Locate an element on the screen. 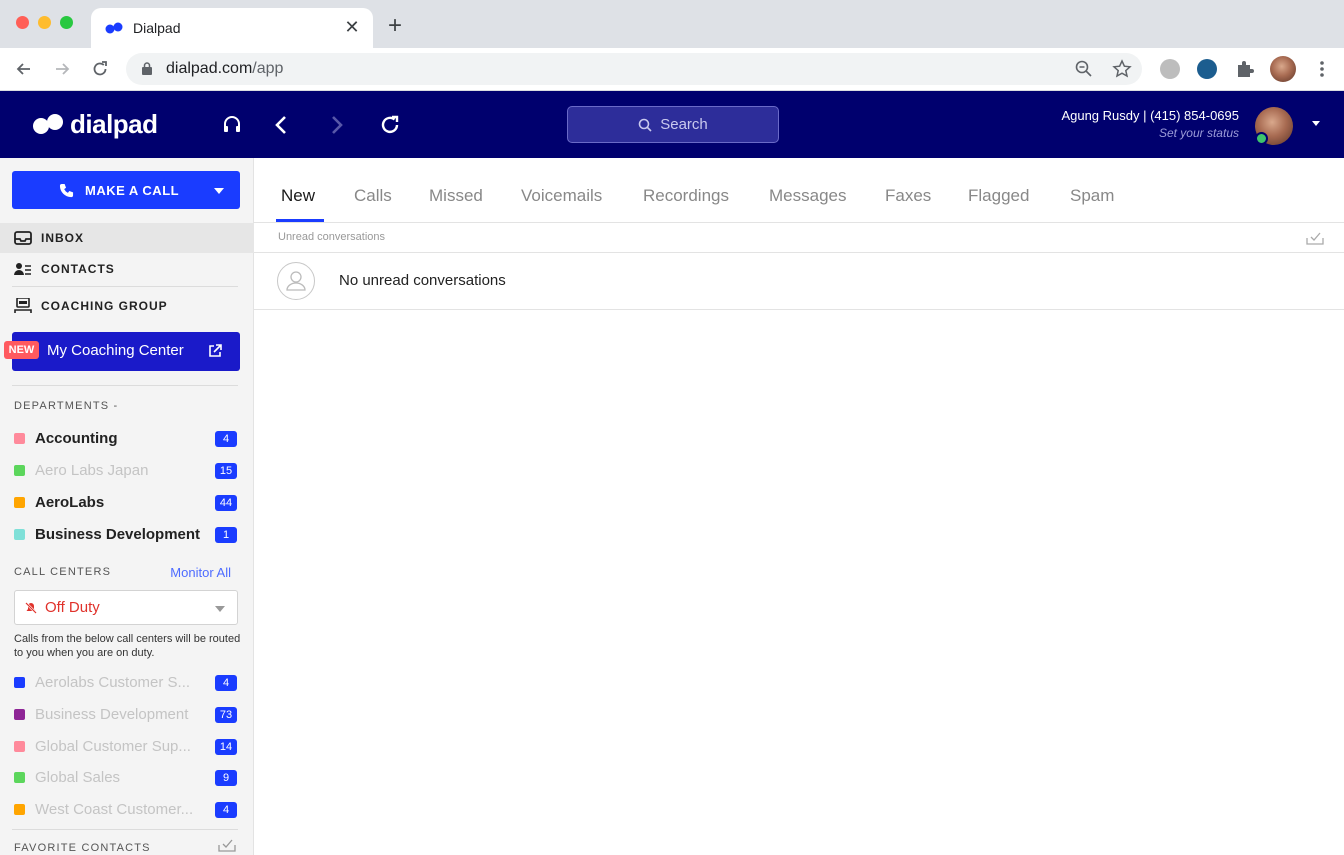 Image resolution: width=1344 pixels, height=855 pixels. new-tab-button: + is located at coordinates (395, 26).